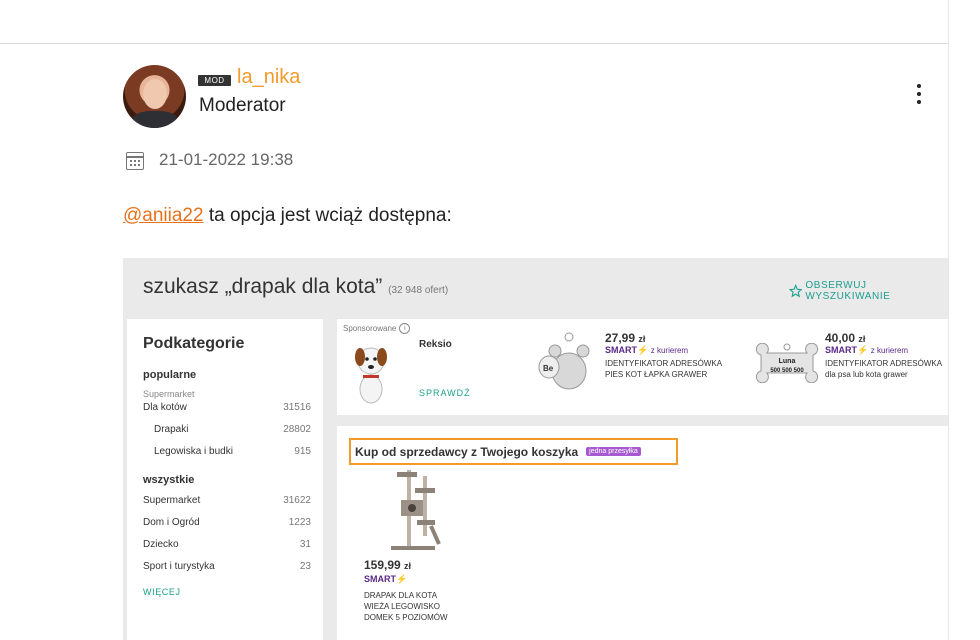 The width and height of the screenshot is (980, 640). Describe the element at coordinates (135, 161) in the screenshot. I see `calendar-icon` at that location.